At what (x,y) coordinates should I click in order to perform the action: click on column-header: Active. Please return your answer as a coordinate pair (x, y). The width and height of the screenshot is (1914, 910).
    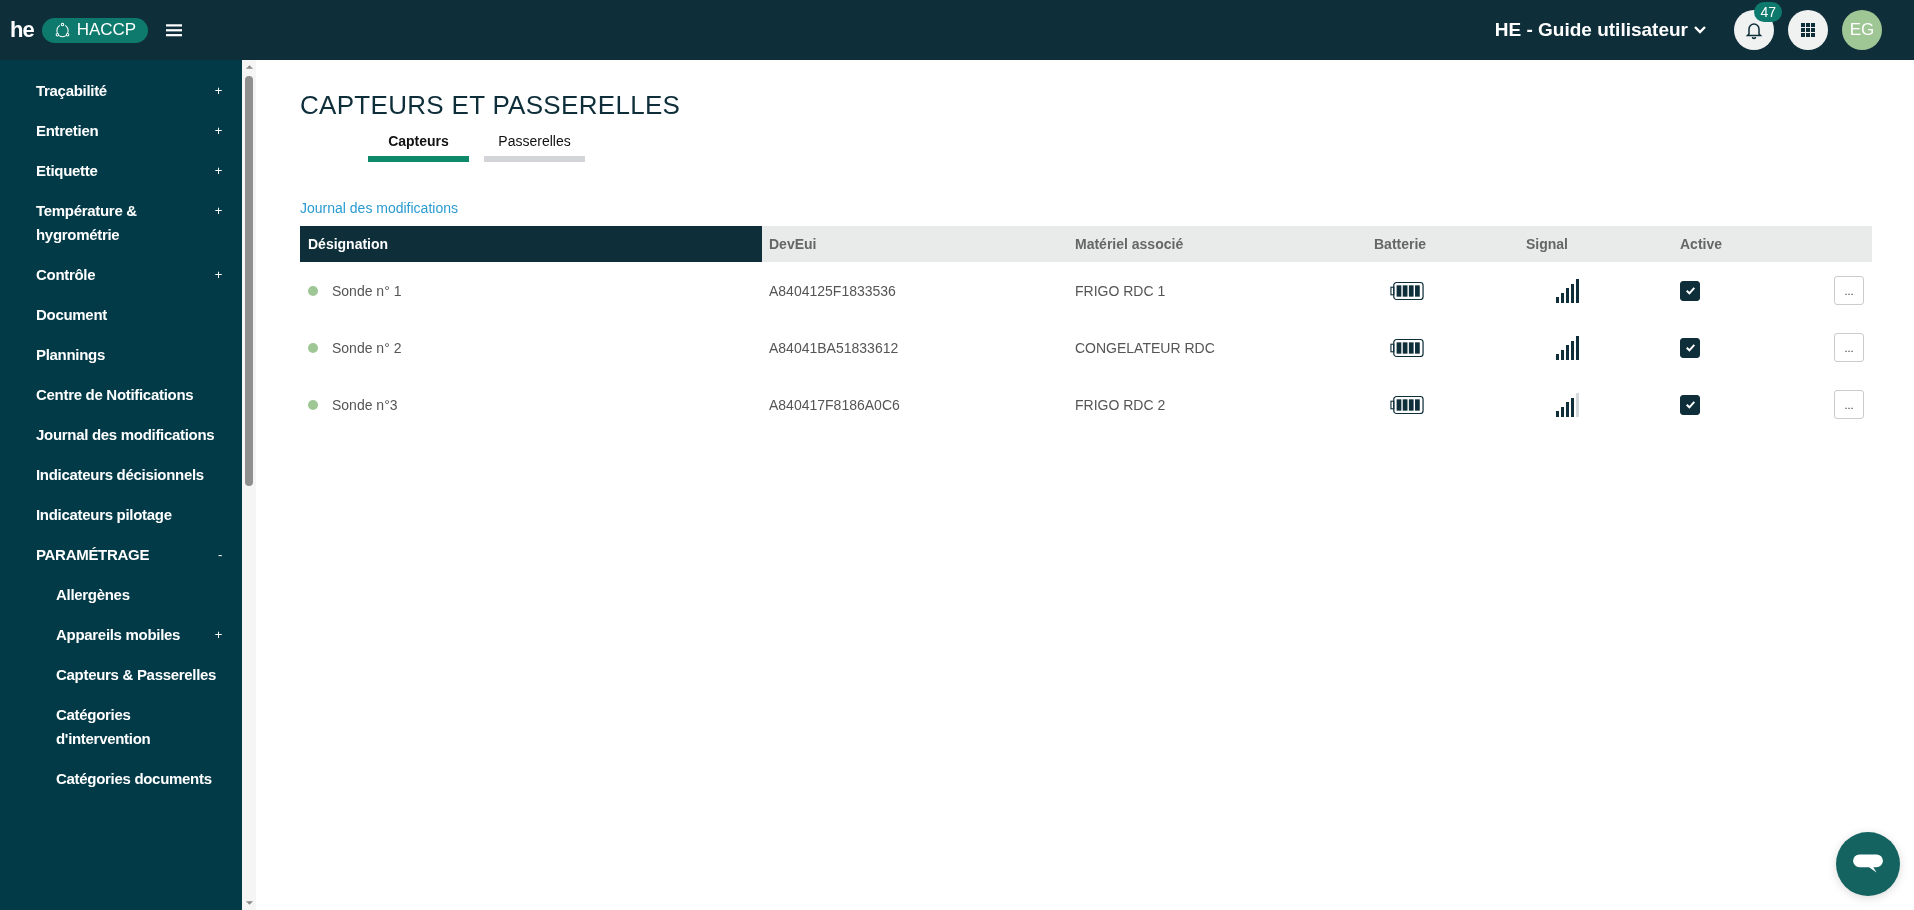
    Looking at the image, I should click on (1702, 244).